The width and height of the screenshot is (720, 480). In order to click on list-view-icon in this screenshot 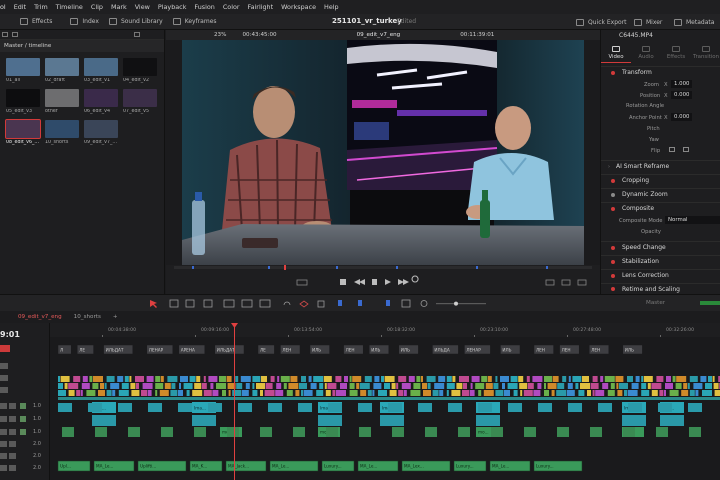, I will do `click(5, 34)`.